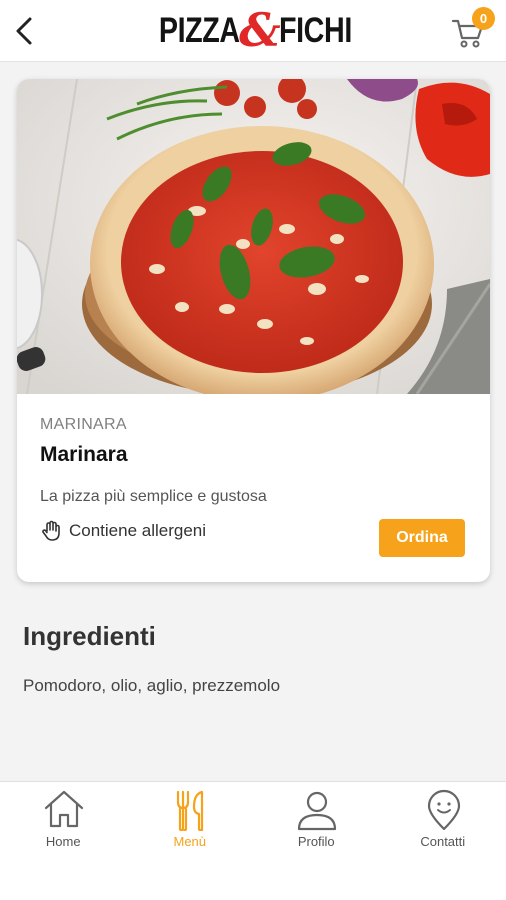 The width and height of the screenshot is (506, 900). Describe the element at coordinates (64, 809) in the screenshot. I see `home-icon` at that location.